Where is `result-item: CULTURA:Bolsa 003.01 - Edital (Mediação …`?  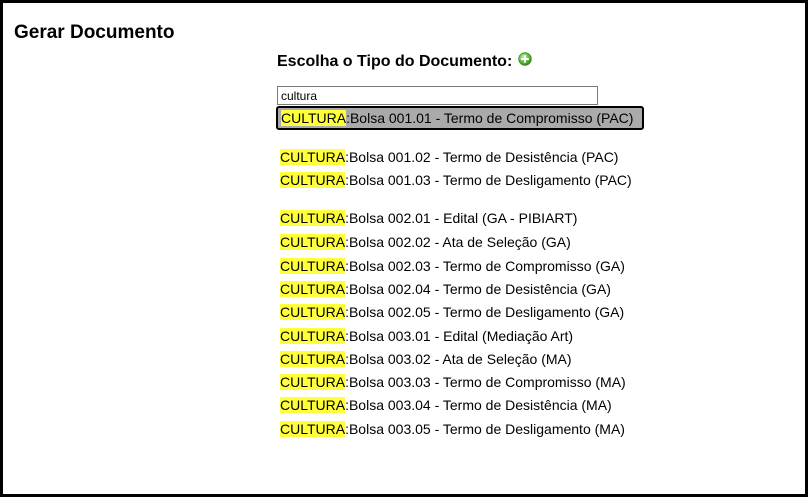
result-item: CULTURA:Bolsa 003.01 - Edital (Mediação … is located at coordinates (460, 336).